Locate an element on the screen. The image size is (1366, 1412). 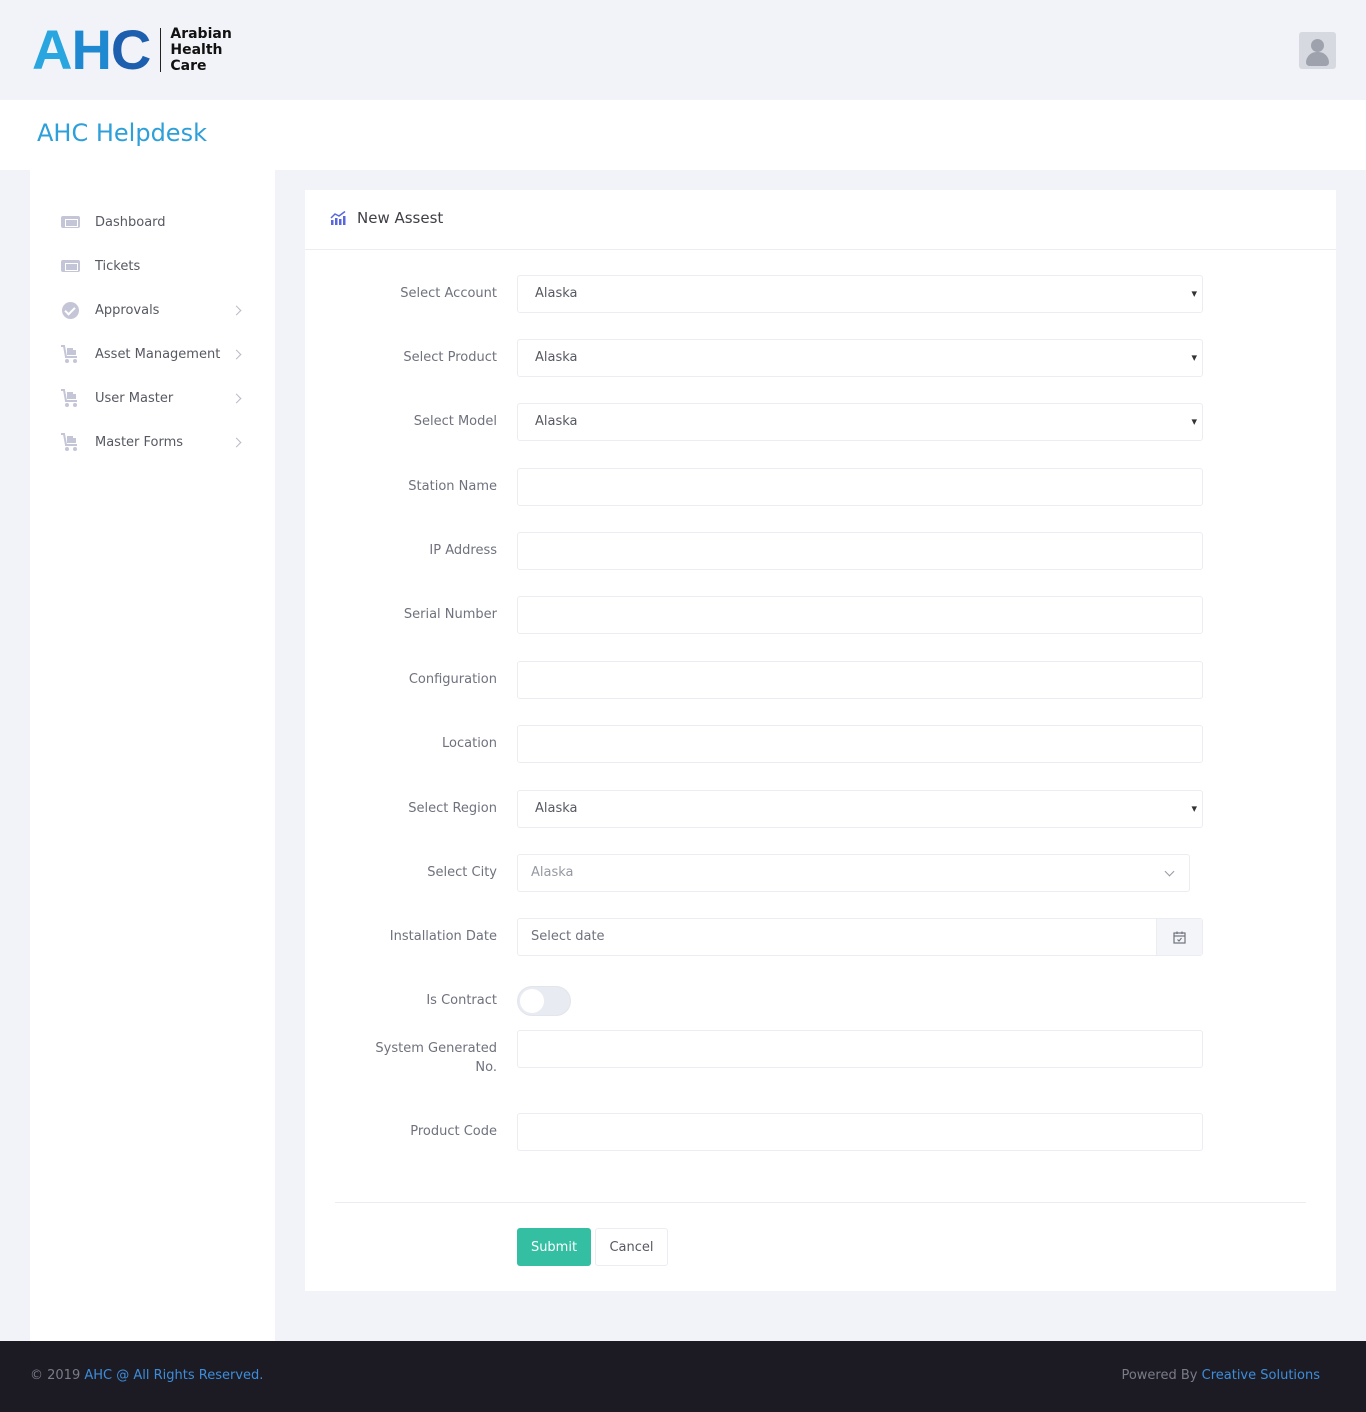
form-row-system-no: System Generated No. is located at coordinates (820, 1052).